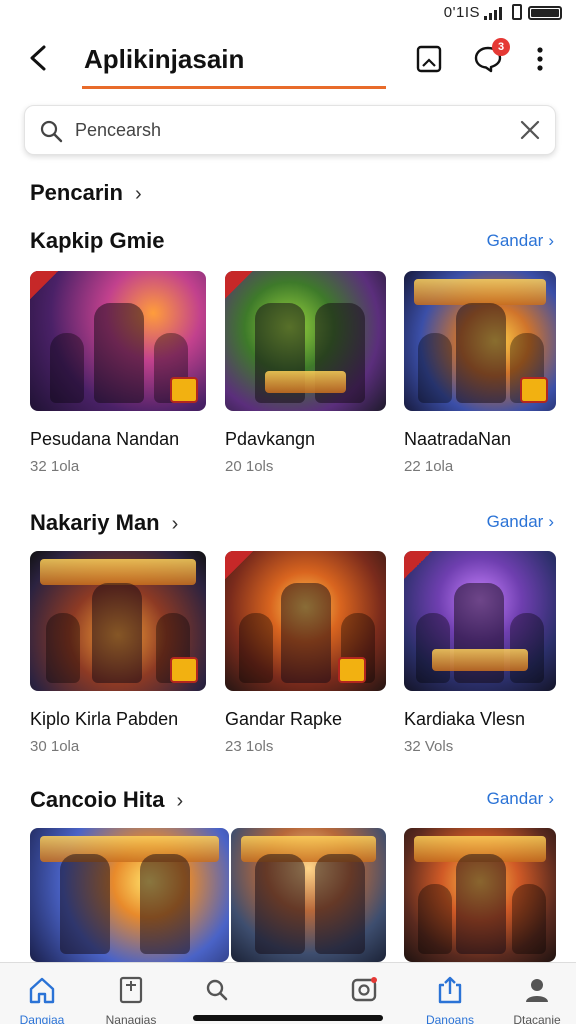  I want to click on game-card: Gandar Rapke 23 1ols, so click(305, 653).